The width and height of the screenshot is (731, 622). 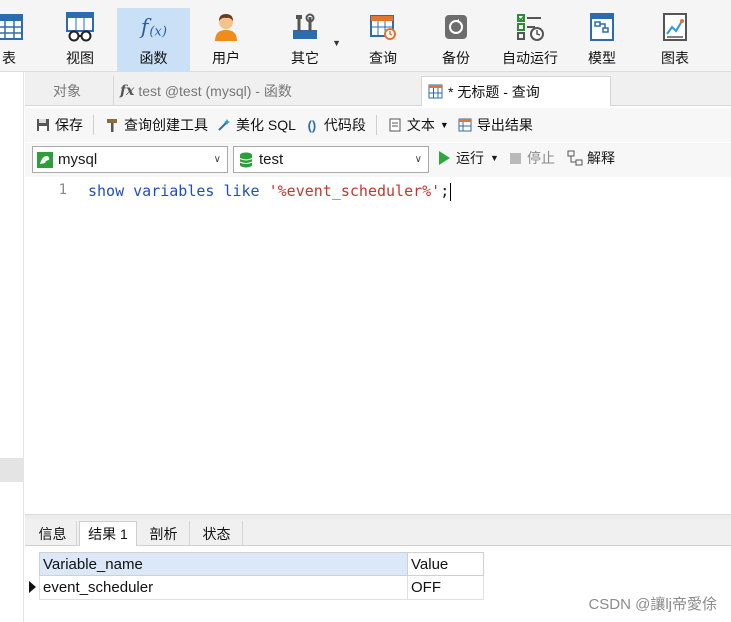 I want to click on function-icon: fx, so click(x=127, y=91).